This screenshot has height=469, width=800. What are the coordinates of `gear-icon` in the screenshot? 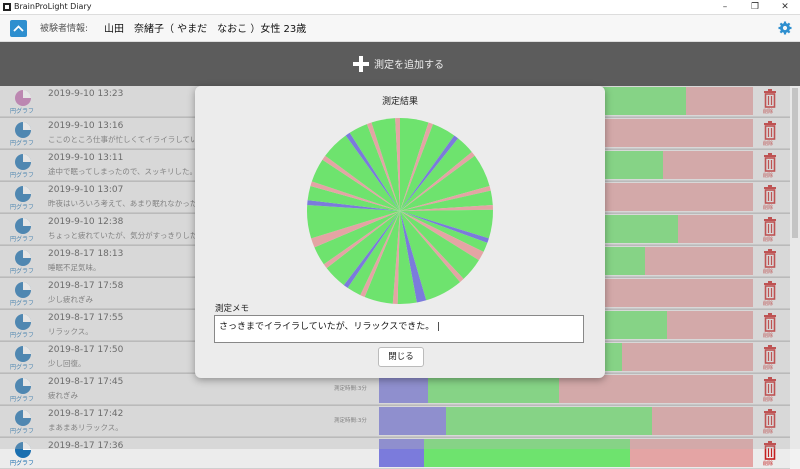 It's located at (785, 28).